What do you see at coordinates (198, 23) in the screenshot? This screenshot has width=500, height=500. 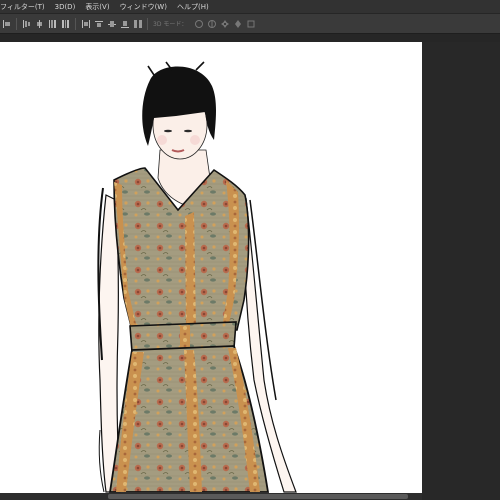 I see `rotate-3d-icon` at bounding box center [198, 23].